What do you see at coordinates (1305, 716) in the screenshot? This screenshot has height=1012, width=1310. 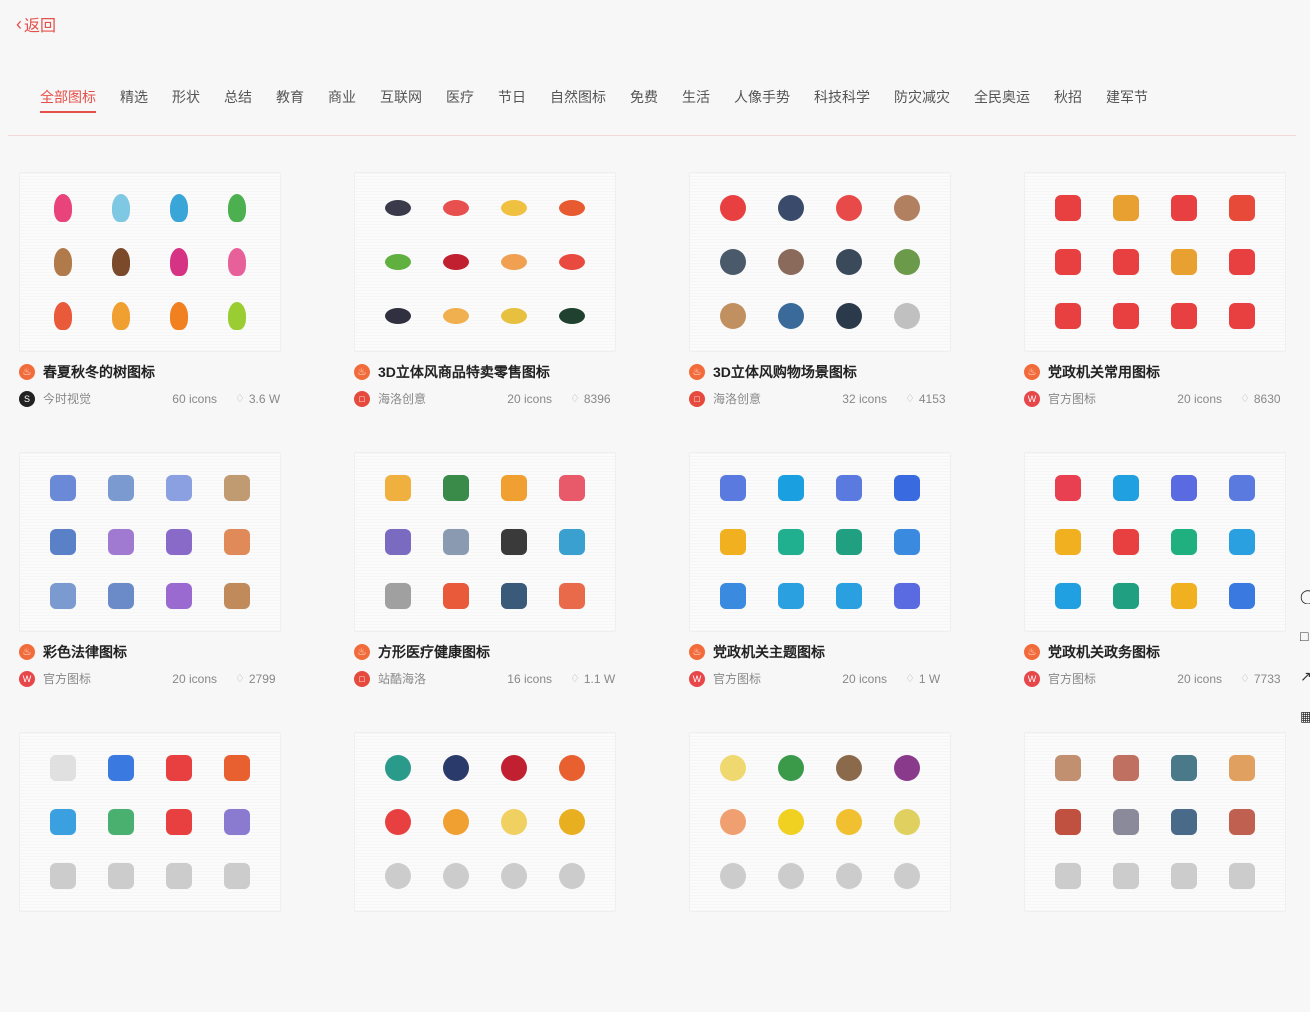 I see `qrcode-icon: ▦` at bounding box center [1305, 716].